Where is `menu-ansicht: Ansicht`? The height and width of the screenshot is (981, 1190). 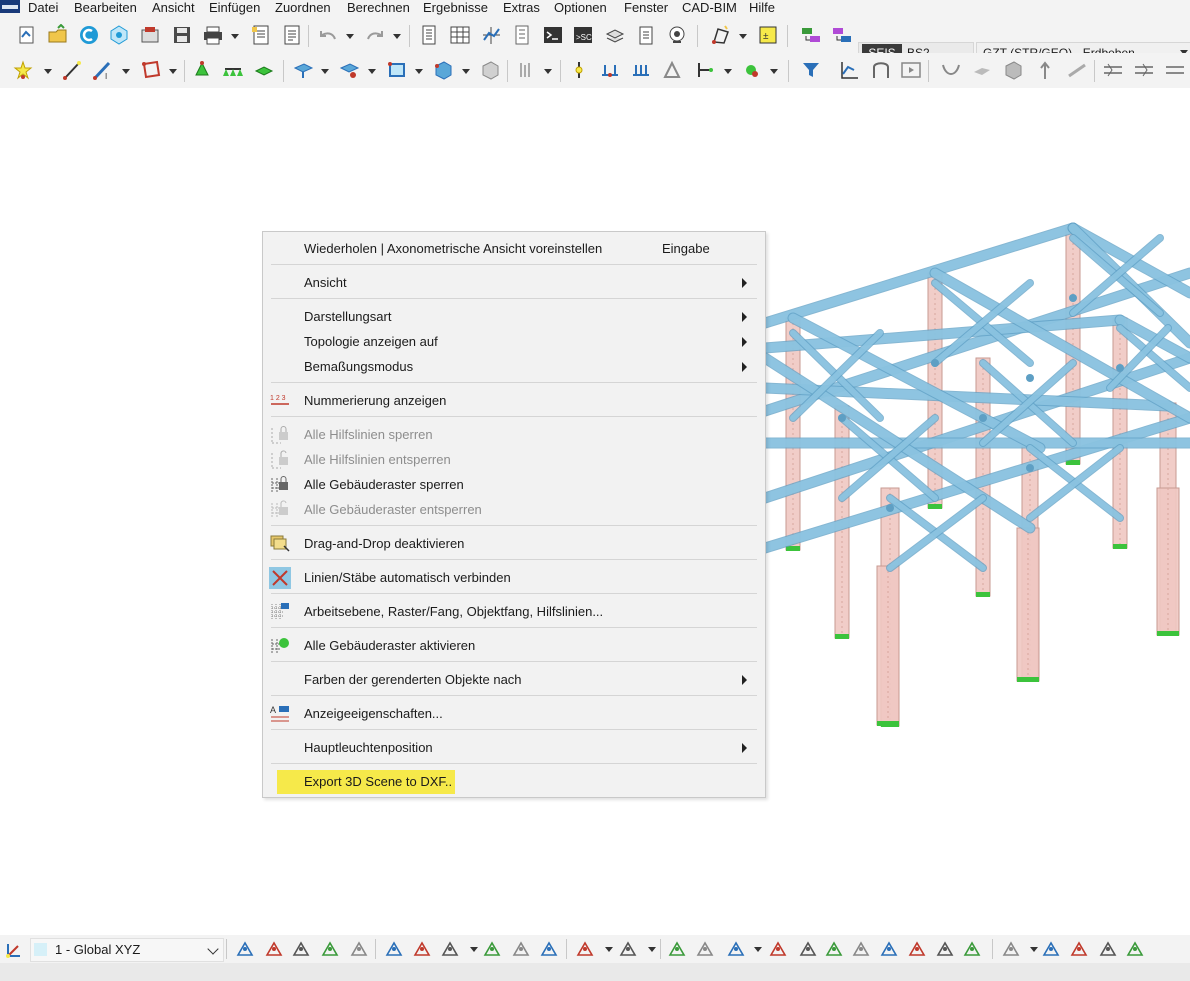 menu-ansicht: Ansicht is located at coordinates (173, 7).